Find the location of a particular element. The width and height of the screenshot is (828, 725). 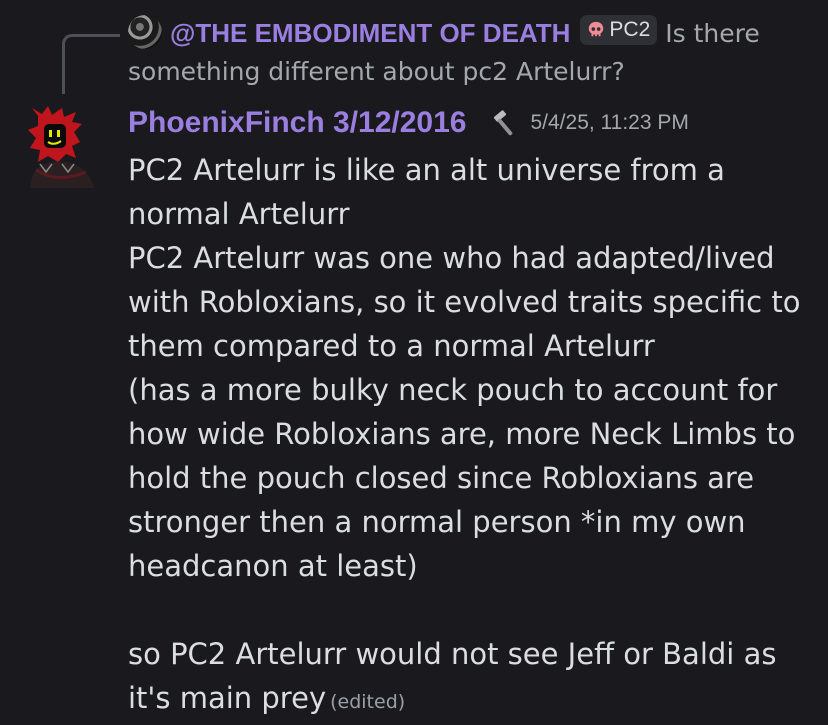

edited-label: (edited) is located at coordinates (368, 702).